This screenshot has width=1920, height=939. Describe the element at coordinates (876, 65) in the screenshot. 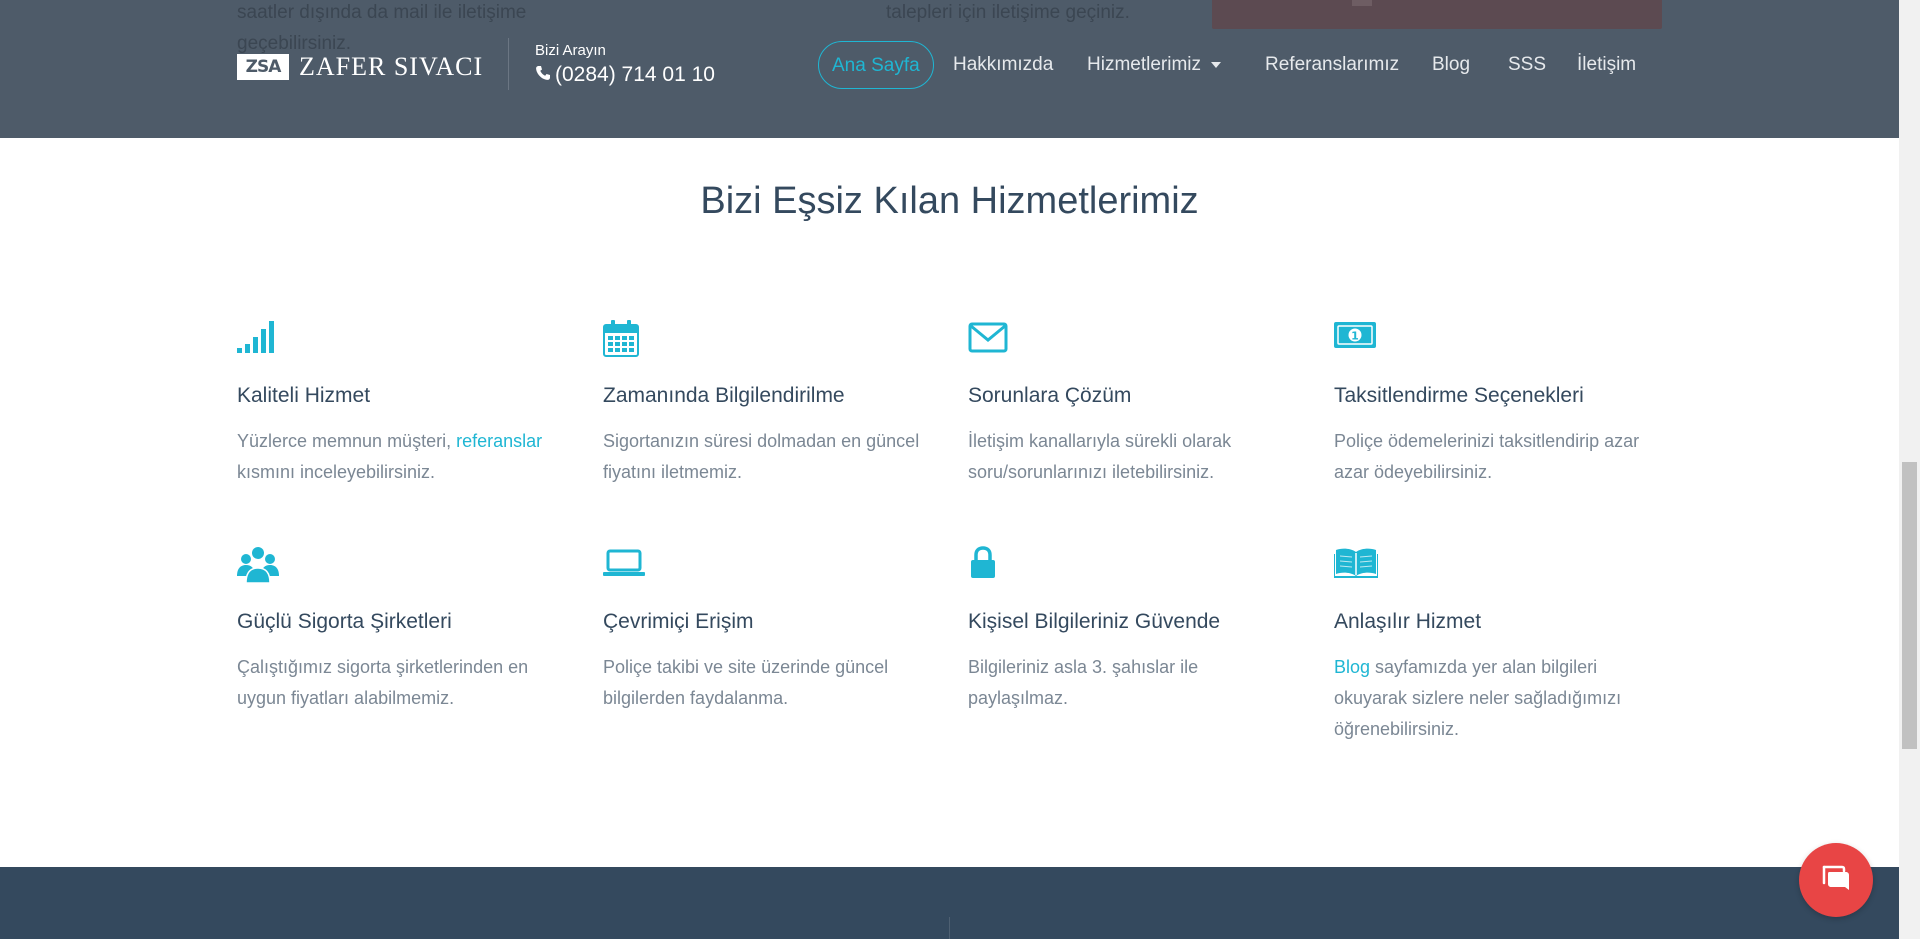

I see `nav-ana-sayfa: Ana Sayfa` at that location.